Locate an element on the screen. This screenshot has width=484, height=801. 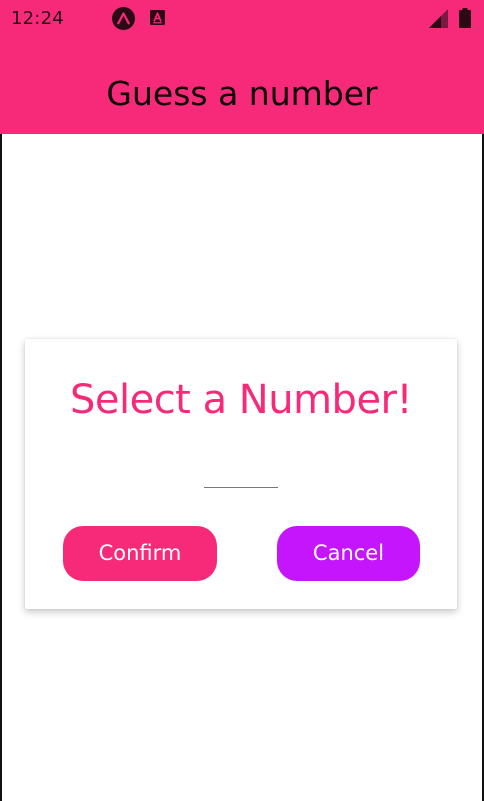
confirm-button: Confirm is located at coordinates (140, 553).